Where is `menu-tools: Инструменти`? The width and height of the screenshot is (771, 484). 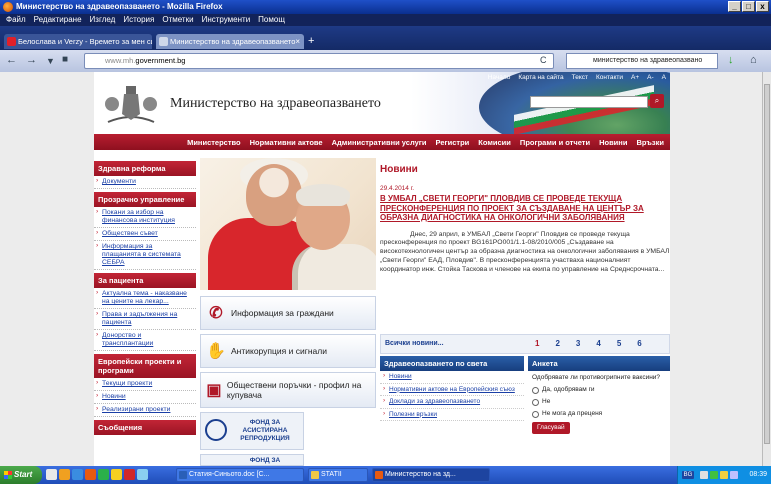
menu-tools: Инструменти is located at coordinates (226, 20).